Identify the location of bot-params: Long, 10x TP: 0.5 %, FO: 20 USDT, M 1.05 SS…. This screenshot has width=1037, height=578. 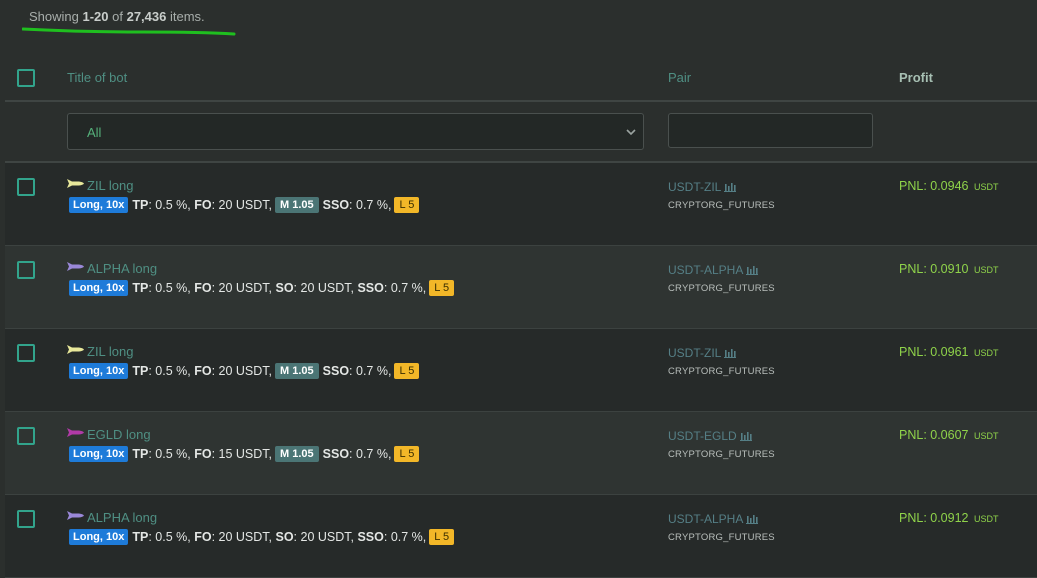
(244, 205).